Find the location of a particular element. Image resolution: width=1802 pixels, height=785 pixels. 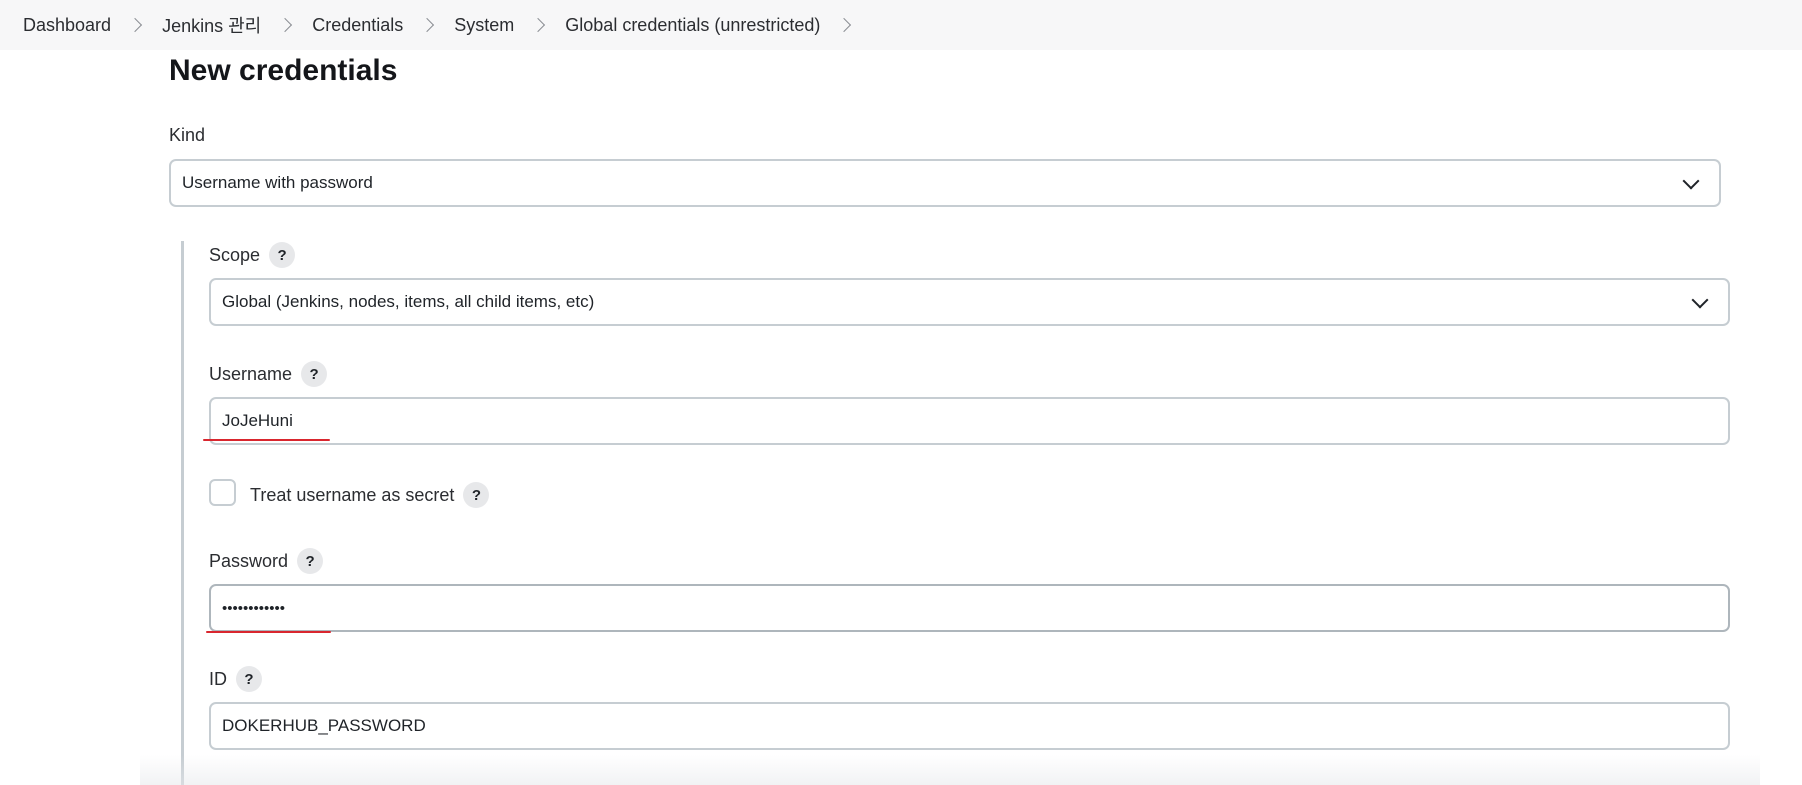

password-label: Password ? is located at coordinates (266, 561).